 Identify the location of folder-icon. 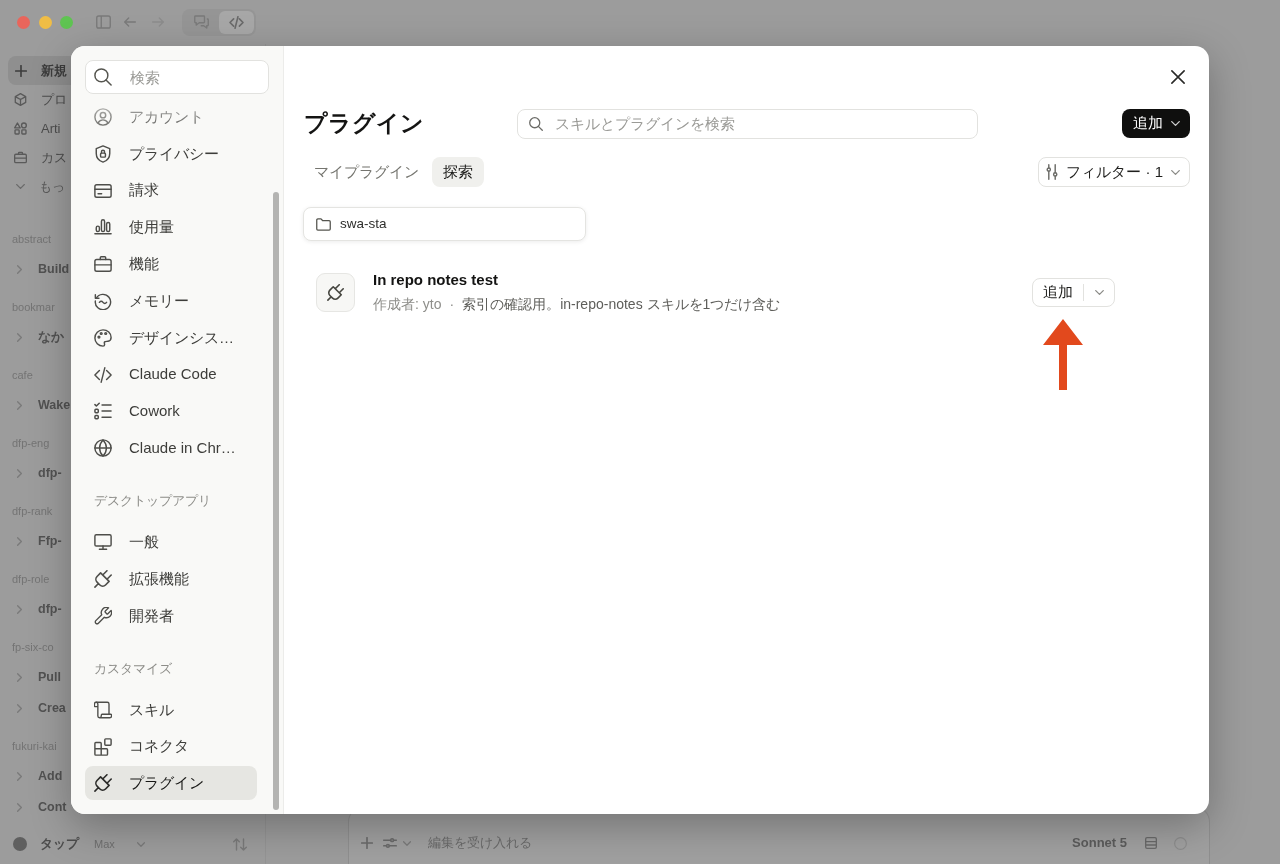
(323, 224).